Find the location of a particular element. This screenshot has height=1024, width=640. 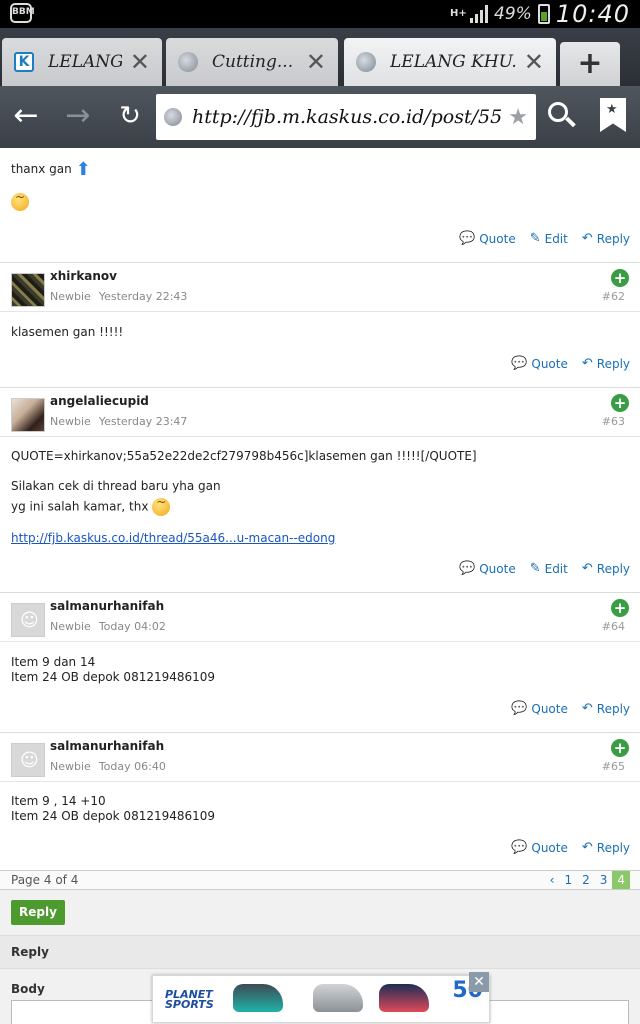

bbm-notification-icon: BBM is located at coordinates (22, 13).